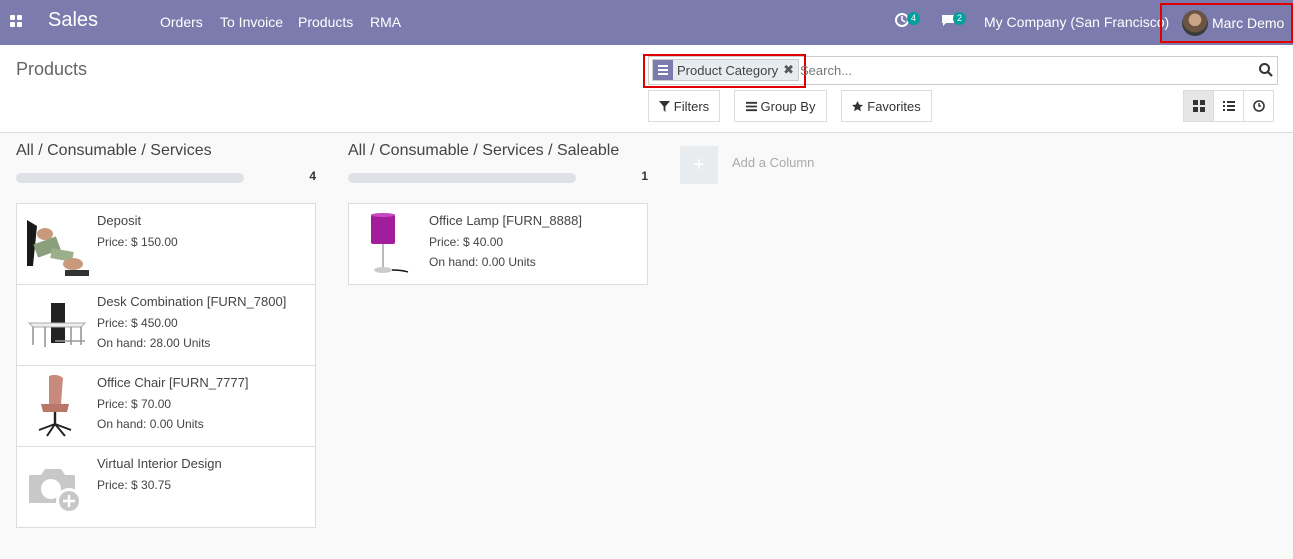  I want to click on plus-icon: +, so click(699, 164).